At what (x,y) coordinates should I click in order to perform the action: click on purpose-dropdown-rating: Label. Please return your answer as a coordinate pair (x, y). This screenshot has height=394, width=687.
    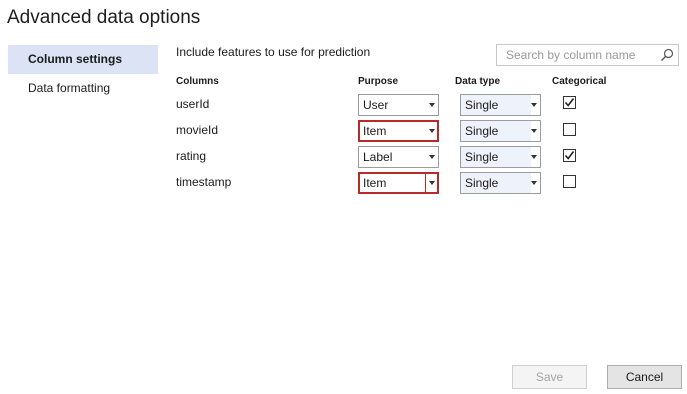
    Looking at the image, I should click on (398, 157).